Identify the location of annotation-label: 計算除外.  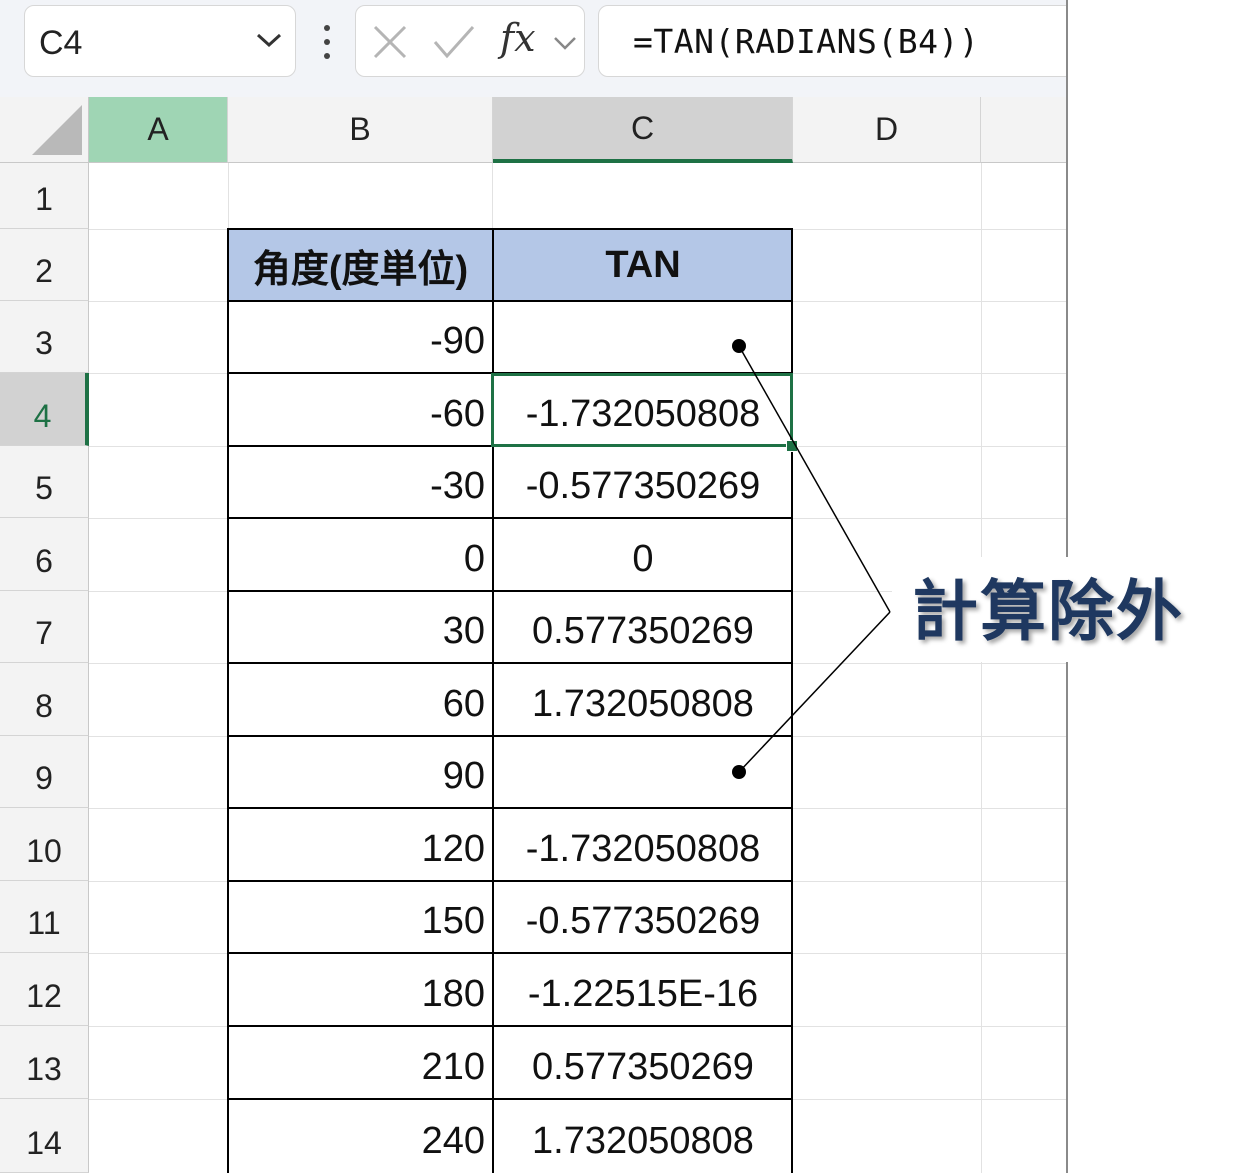
(1048, 611).